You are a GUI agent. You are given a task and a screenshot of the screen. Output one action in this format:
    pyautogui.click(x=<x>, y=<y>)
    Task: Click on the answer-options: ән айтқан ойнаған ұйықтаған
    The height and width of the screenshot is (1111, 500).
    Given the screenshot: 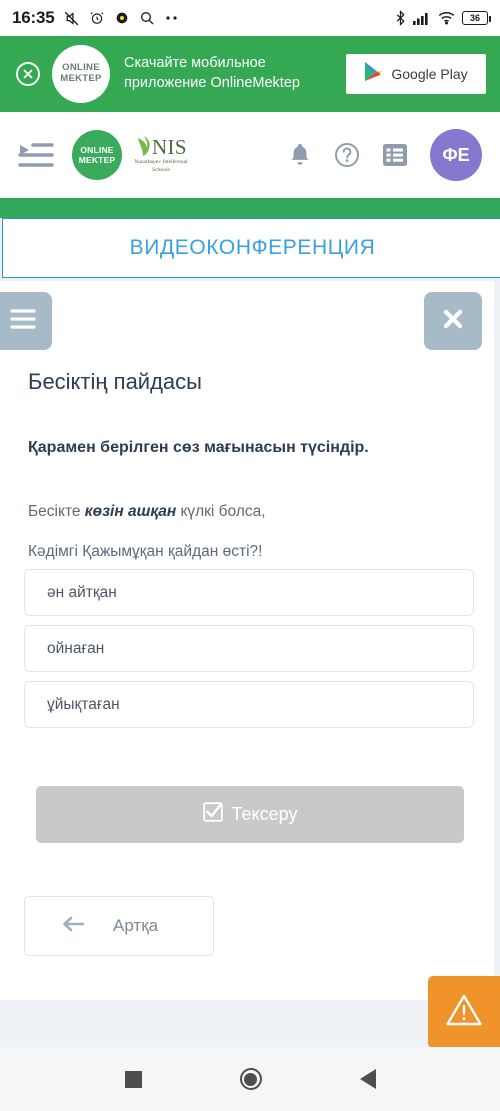 What is the action you would take?
    pyautogui.click(x=249, y=653)
    